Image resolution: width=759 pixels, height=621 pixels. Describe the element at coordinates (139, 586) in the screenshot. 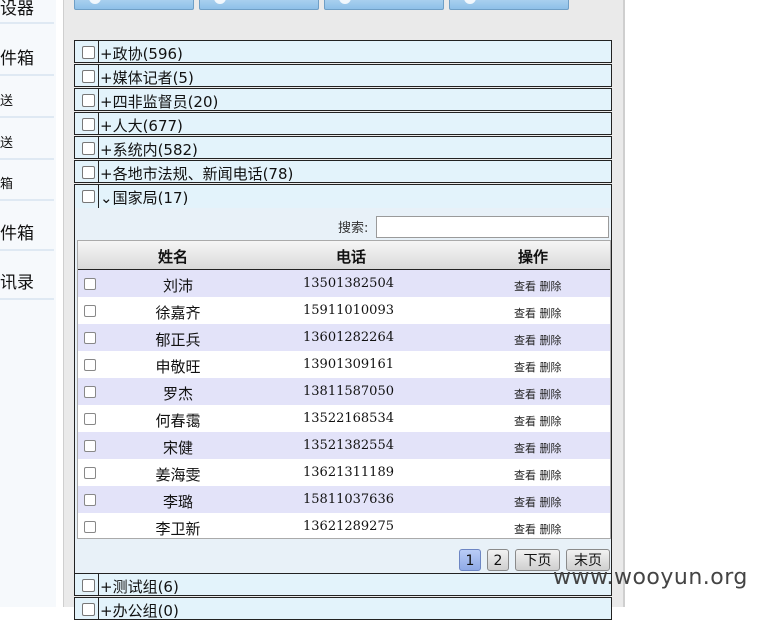

I see `group-label: +测试组(6)` at that location.